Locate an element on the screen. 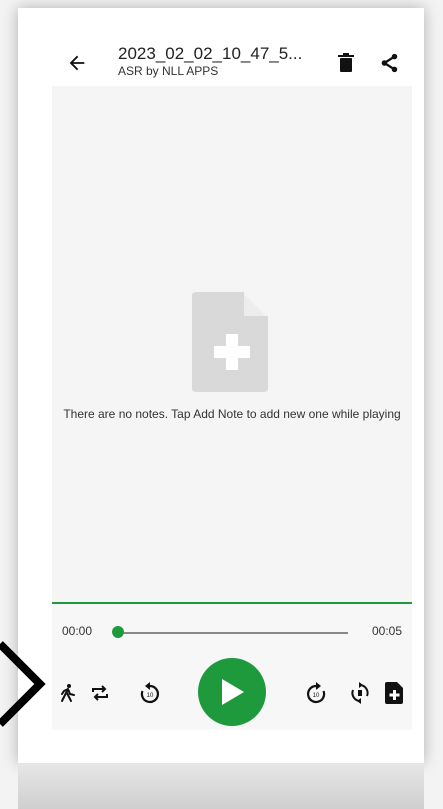  seek-thumb is located at coordinates (118, 632).